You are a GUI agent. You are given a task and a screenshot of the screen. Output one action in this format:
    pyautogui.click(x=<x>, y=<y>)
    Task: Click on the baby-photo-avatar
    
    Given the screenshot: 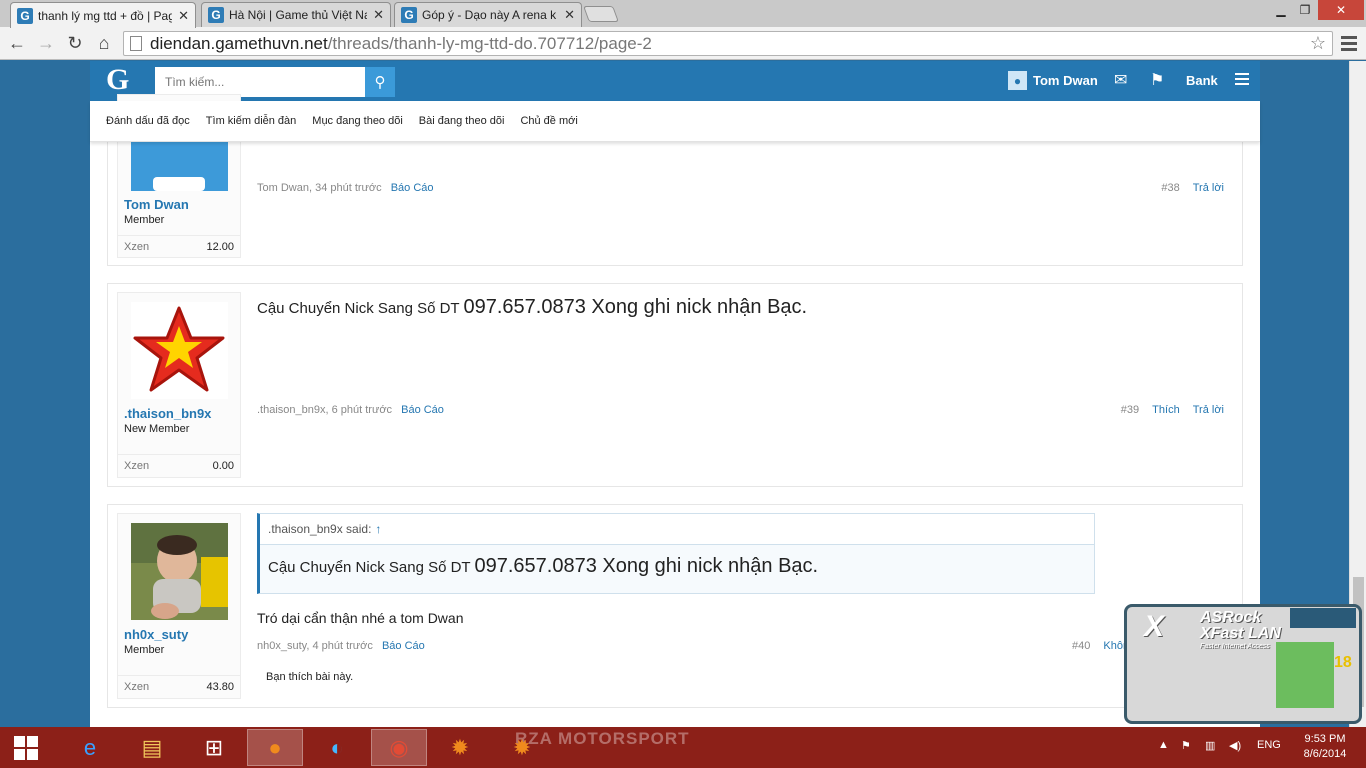 What is the action you would take?
    pyautogui.click(x=179, y=571)
    